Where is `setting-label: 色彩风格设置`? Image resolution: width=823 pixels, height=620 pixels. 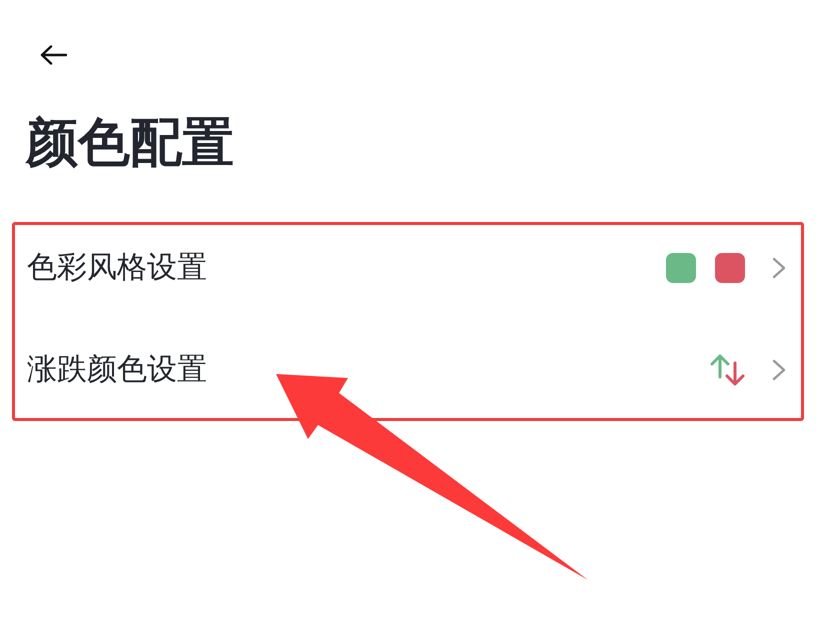 setting-label: 色彩风格设置 is located at coordinates (117, 268).